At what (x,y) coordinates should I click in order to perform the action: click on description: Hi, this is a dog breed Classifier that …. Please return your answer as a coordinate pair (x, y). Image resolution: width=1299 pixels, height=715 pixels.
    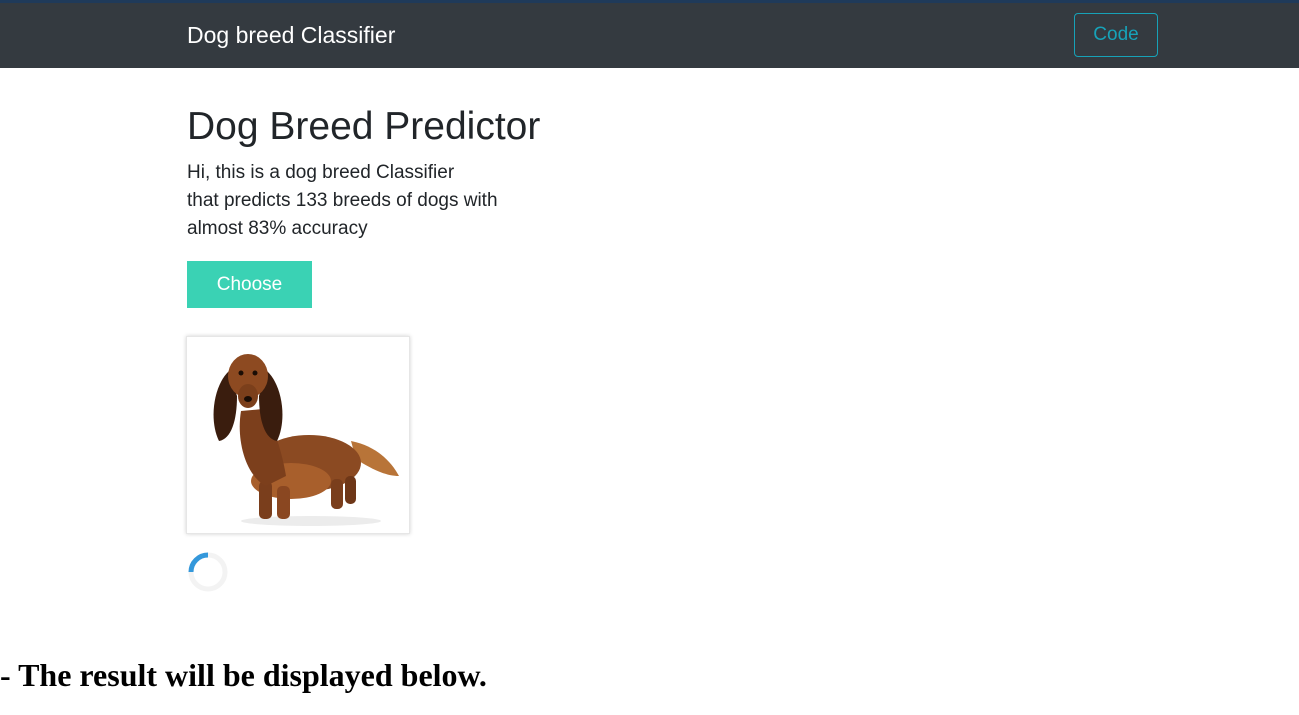
    Looking at the image, I should click on (377, 201).